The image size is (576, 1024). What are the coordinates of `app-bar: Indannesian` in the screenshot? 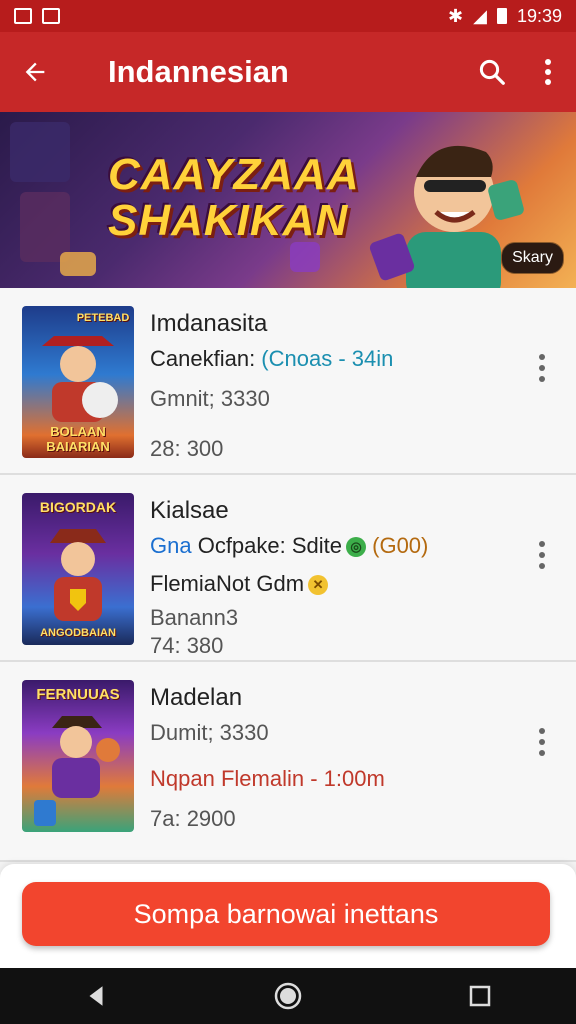 It's located at (288, 72).